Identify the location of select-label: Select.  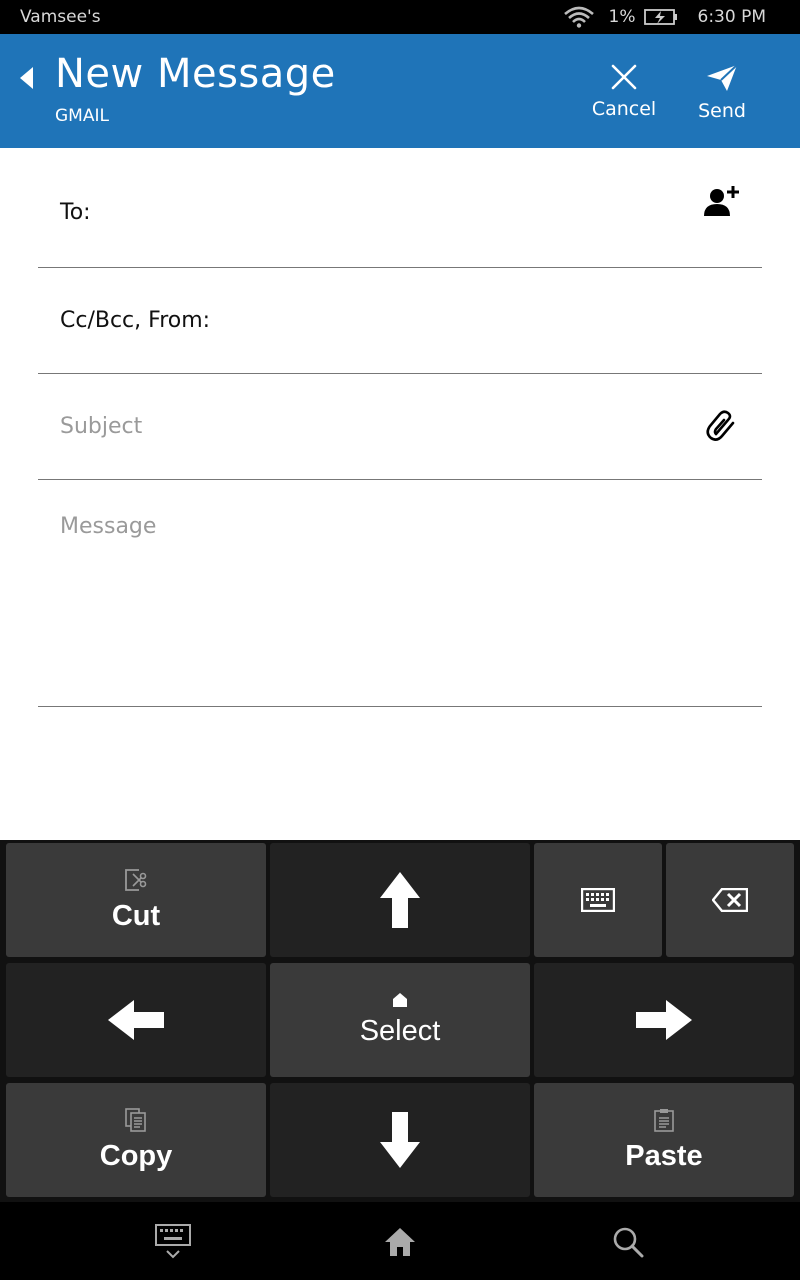
(400, 1030).